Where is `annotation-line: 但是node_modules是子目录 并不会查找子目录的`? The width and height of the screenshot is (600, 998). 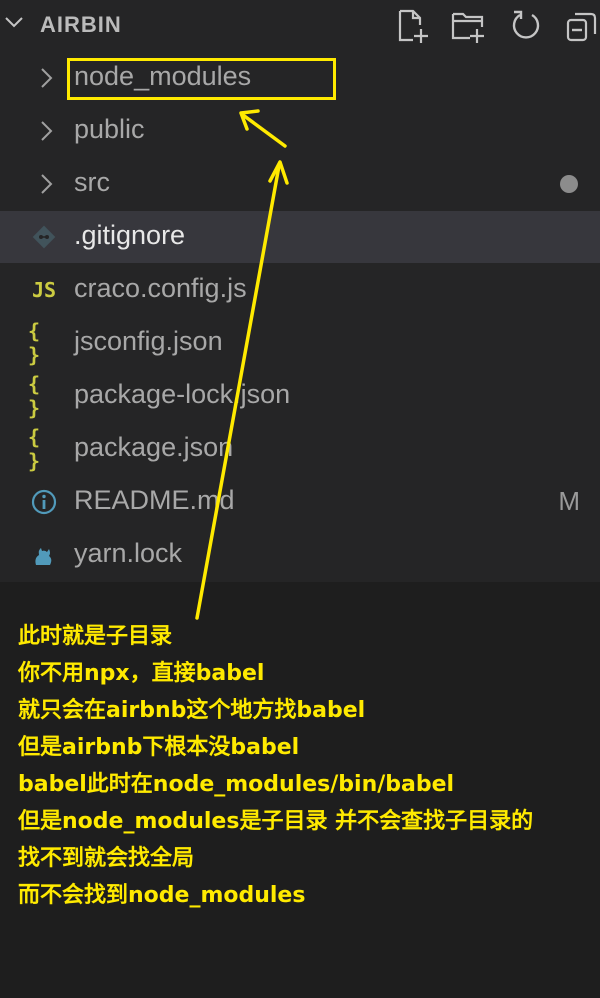
annotation-line: 但是node_modules是子目录 并不会查找子目录的 is located at coordinates (276, 821).